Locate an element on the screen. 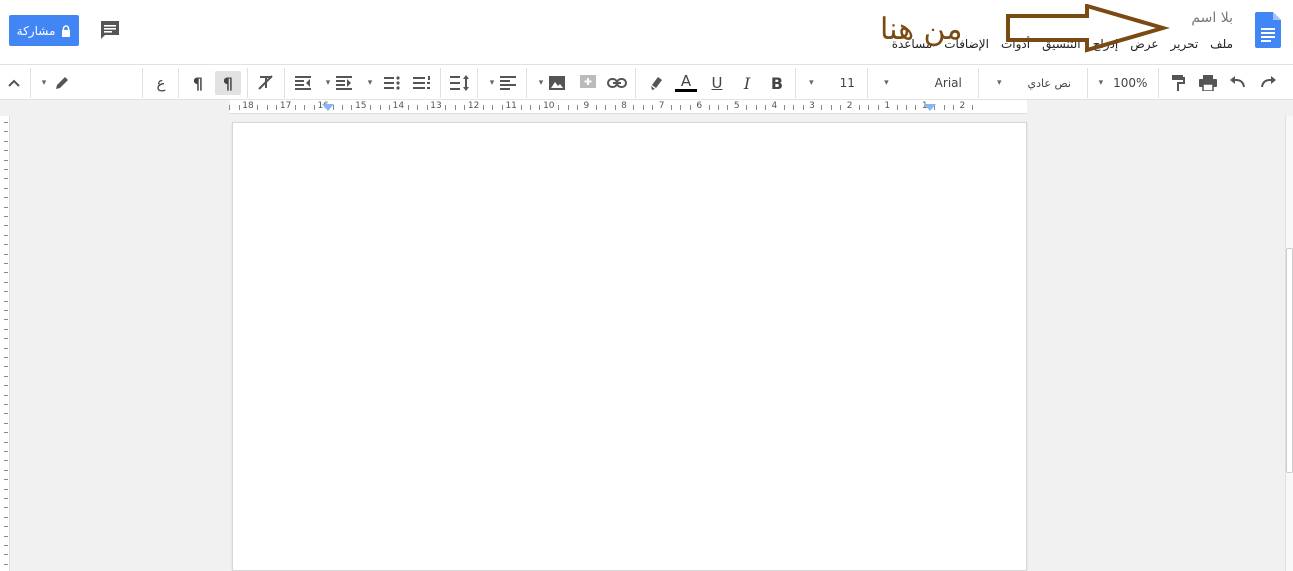  menu-edit: تحرير is located at coordinates (1185, 44).